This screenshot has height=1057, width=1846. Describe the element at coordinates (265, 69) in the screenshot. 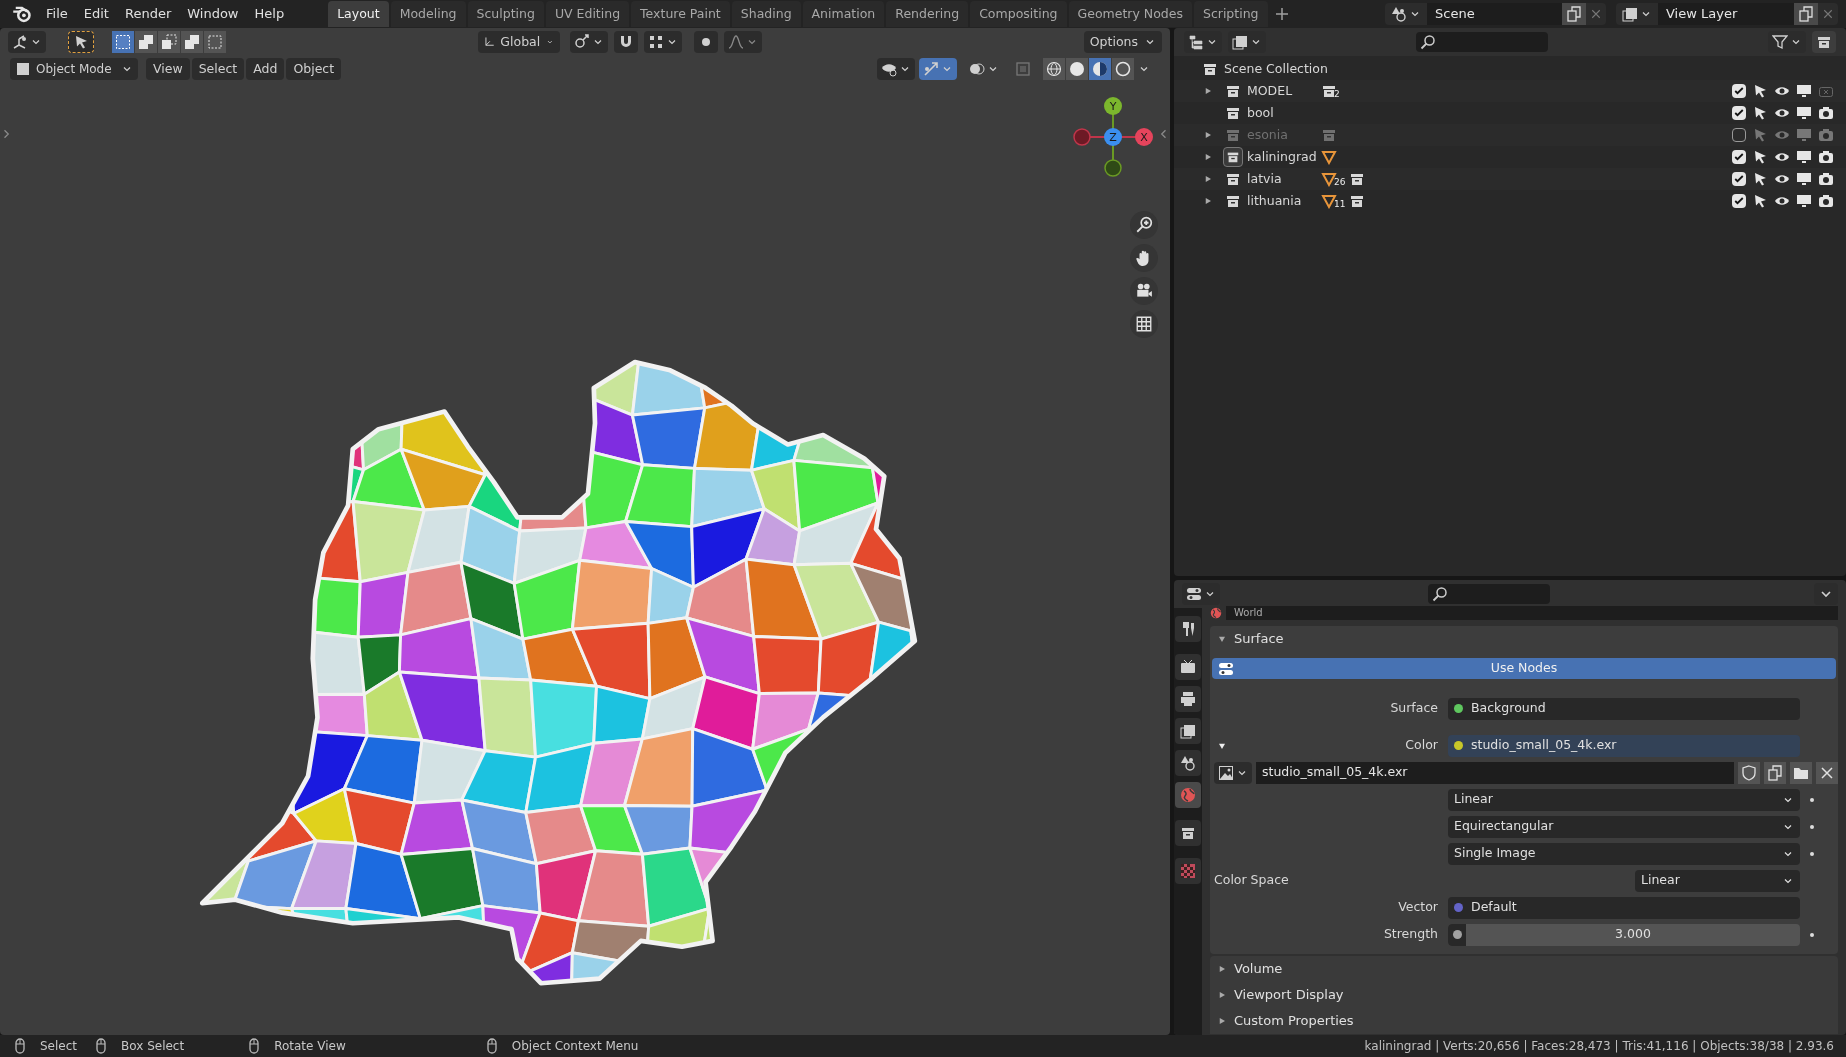

I see `viewport-menu: Add` at that location.